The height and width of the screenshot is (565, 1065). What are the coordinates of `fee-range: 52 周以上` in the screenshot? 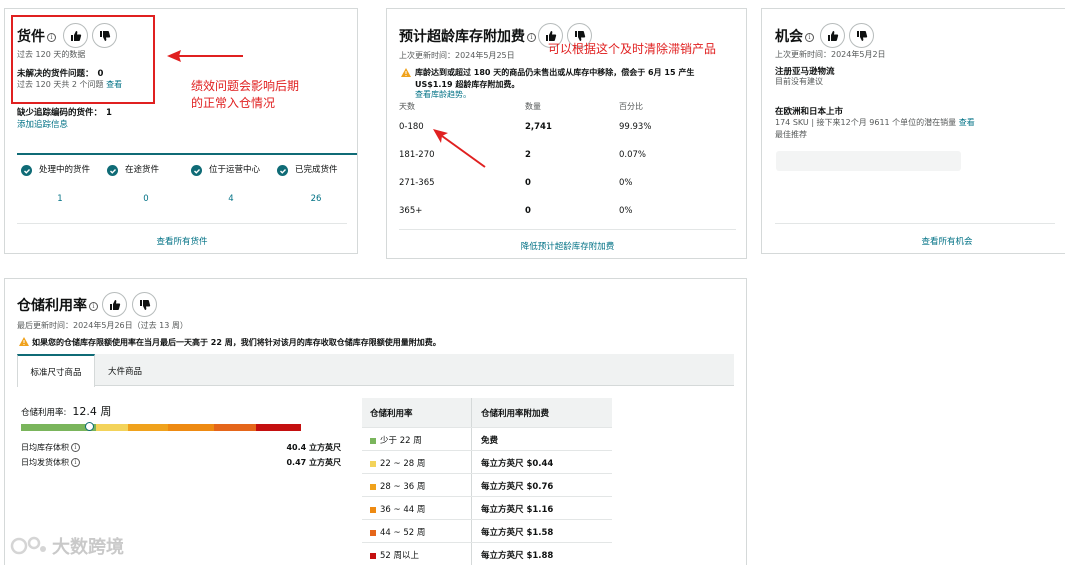 It's located at (394, 555).